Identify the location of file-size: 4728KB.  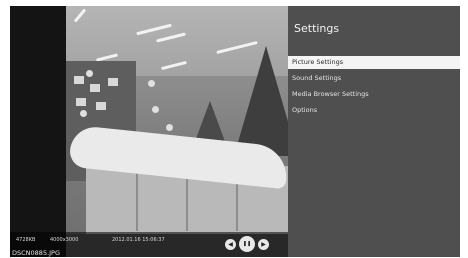
(26, 240).